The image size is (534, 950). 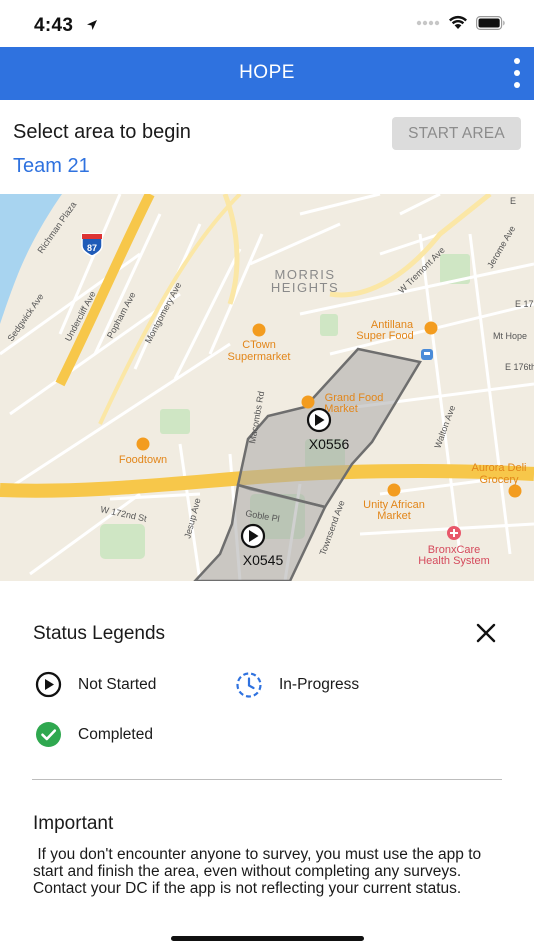 I want to click on more-menu-icon, so click(x=517, y=73).